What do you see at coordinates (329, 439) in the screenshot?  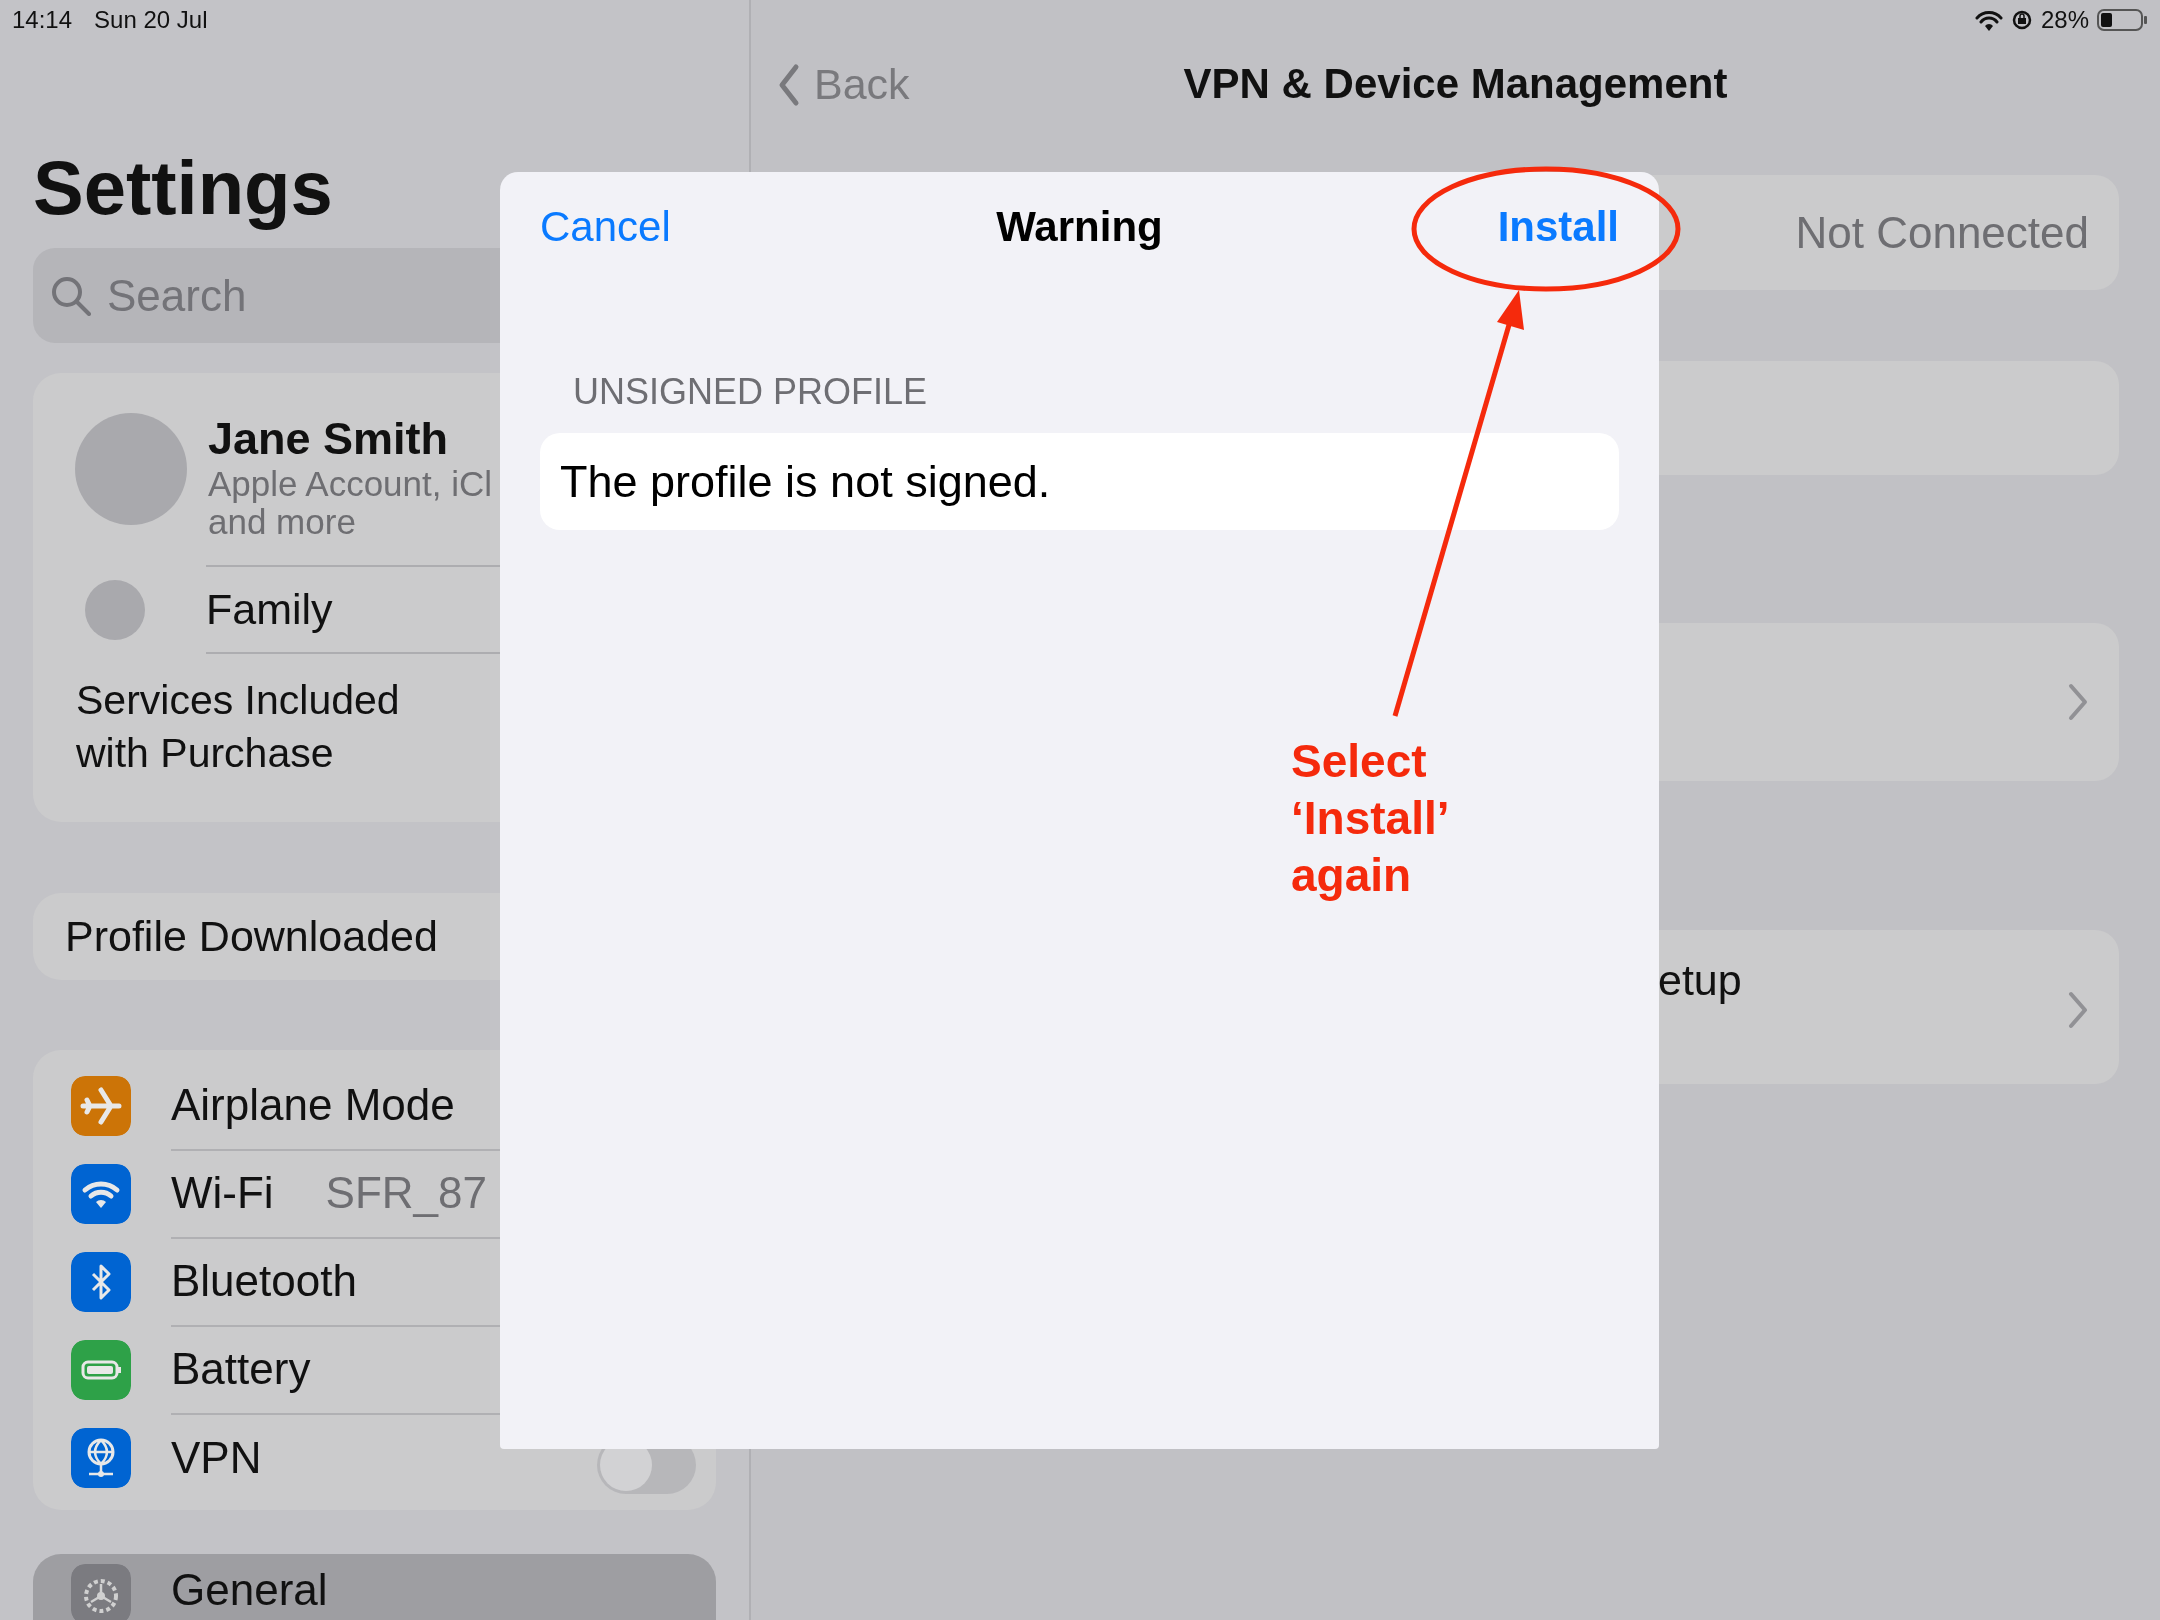 I see `account-name: Jane Smith` at bounding box center [329, 439].